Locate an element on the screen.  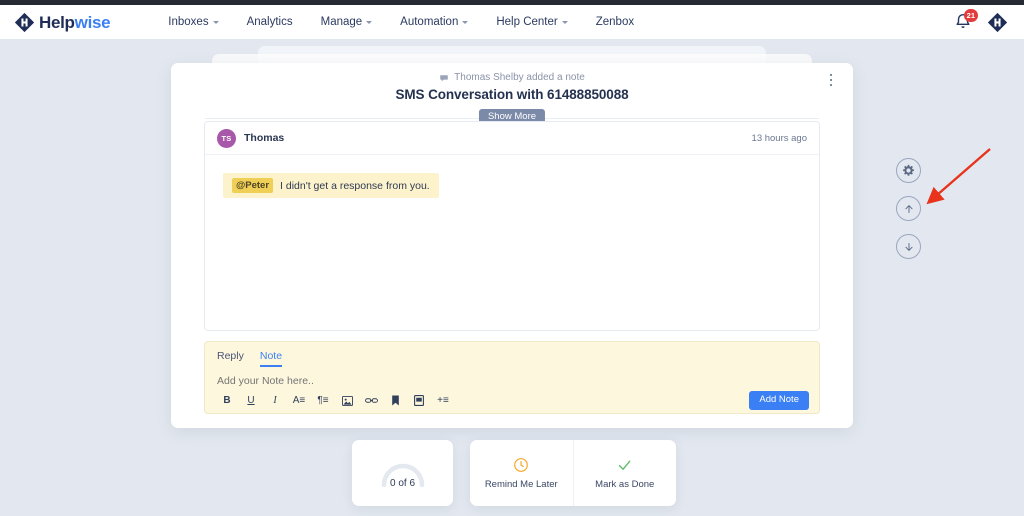
nav-item-inboxes: Inboxes is located at coordinates (193, 22).